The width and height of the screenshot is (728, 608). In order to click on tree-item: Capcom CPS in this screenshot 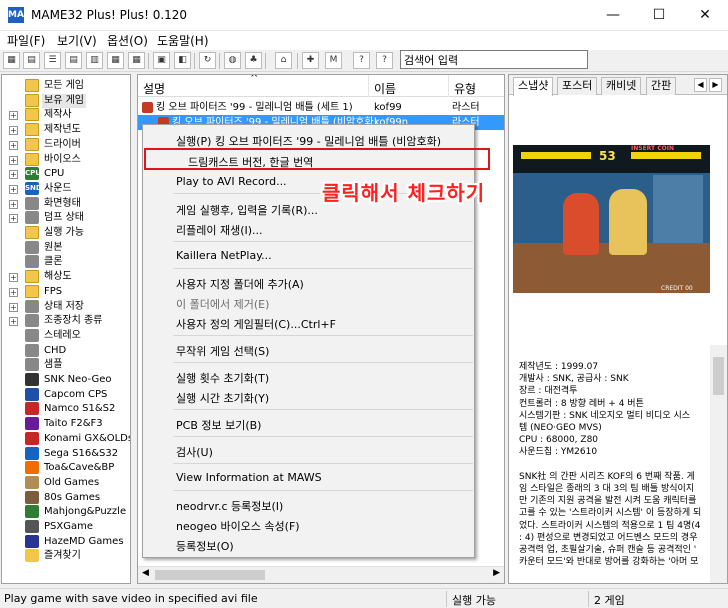, I will do `click(66, 394)`.